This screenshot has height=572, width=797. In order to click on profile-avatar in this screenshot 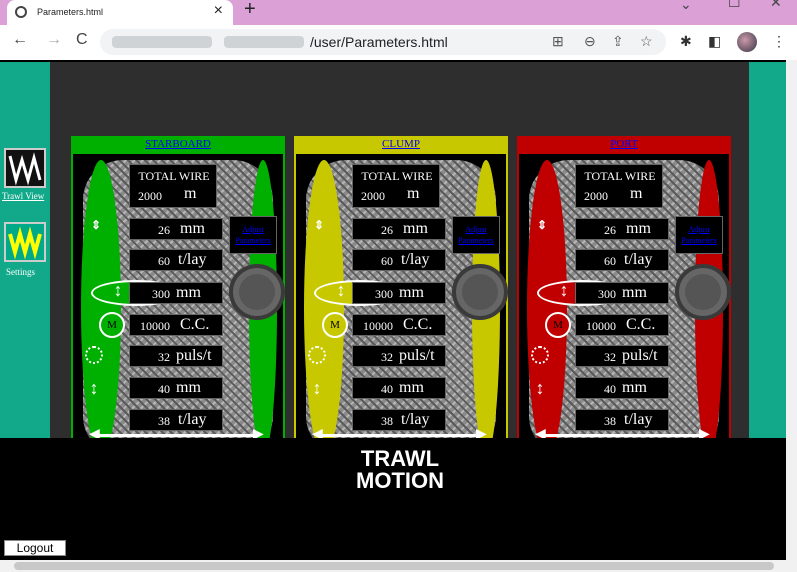, I will do `click(747, 42)`.